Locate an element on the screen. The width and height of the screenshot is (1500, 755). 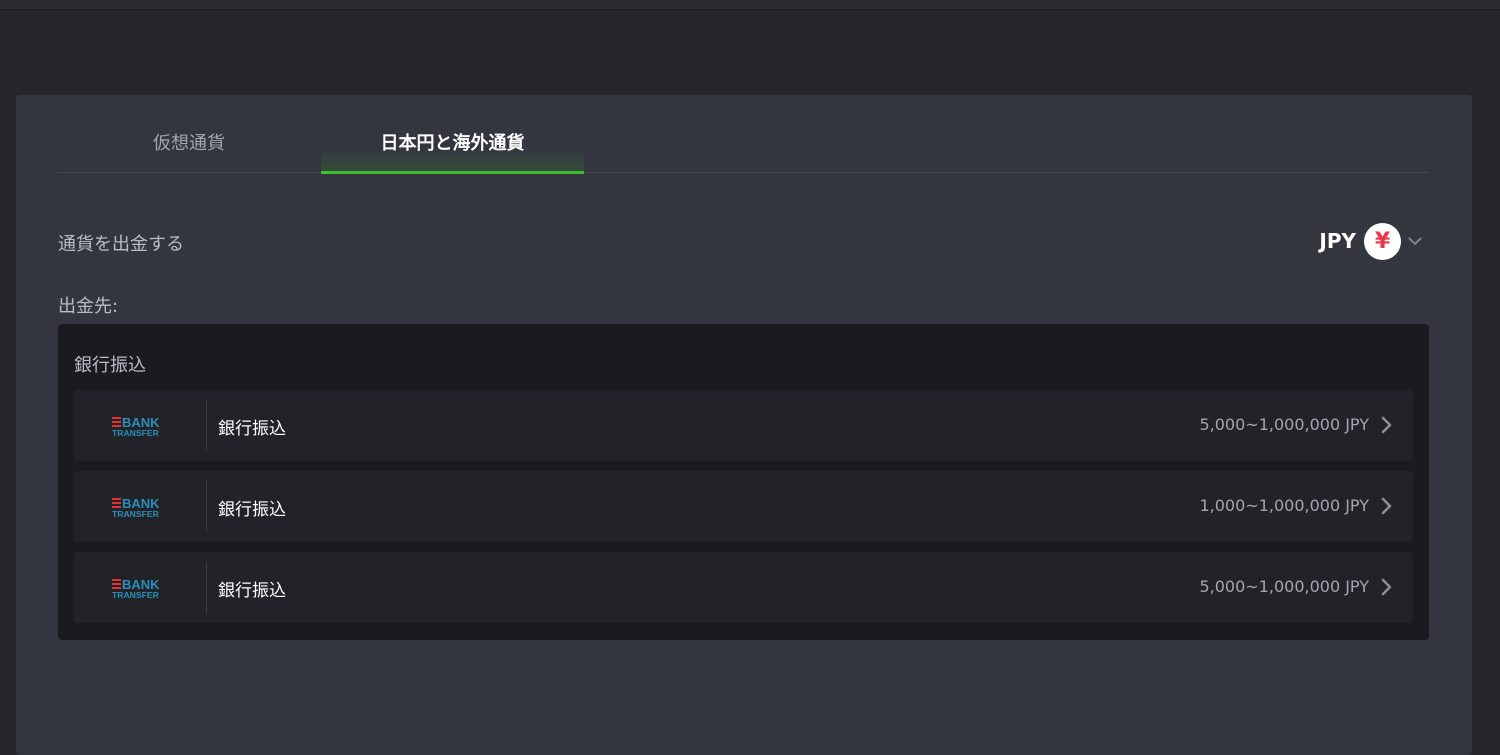
tab-fiat: 日本円と海外通貨 is located at coordinates (452, 151).